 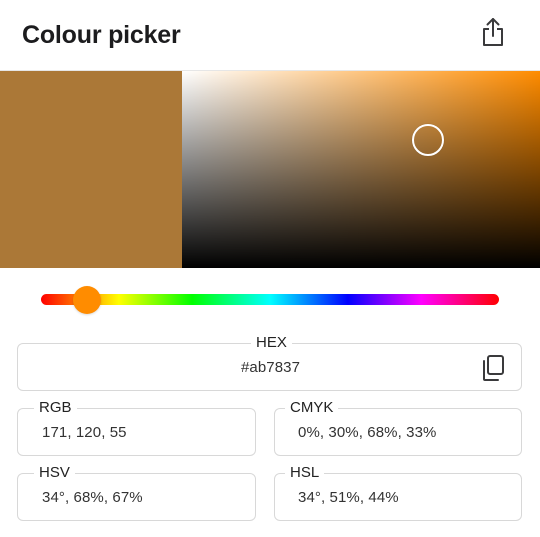 What do you see at coordinates (305, 473) in the screenshot?
I see `hsl-label: HSL` at bounding box center [305, 473].